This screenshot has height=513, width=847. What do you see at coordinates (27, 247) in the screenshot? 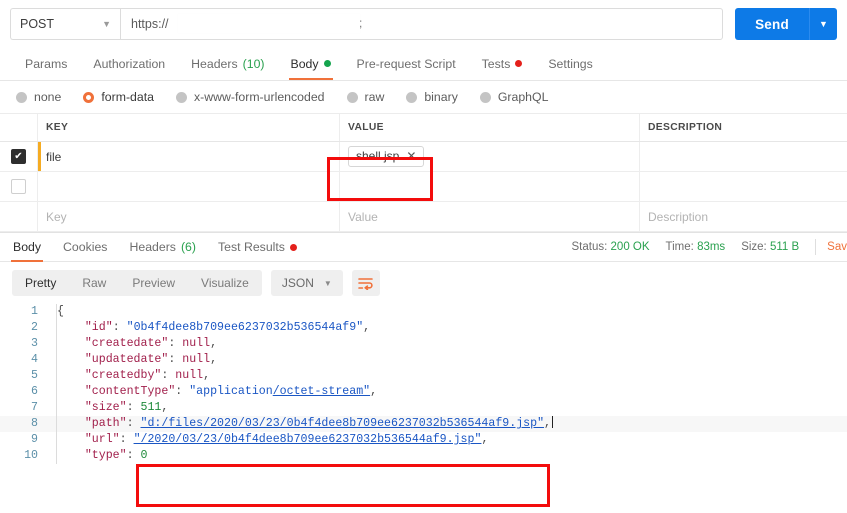
I see `response-tab-body: Body` at bounding box center [27, 247].